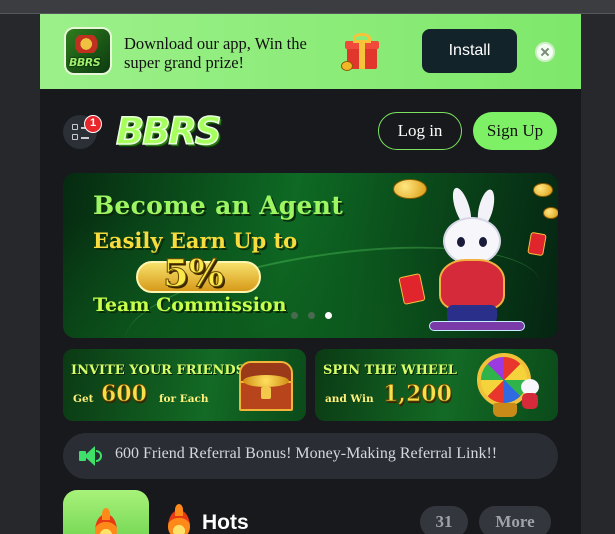  Describe the element at coordinates (184, 385) in the screenshot. I see `invite-friends-card: INVITE YOUR FRIENDS Get 600 for Each` at that location.